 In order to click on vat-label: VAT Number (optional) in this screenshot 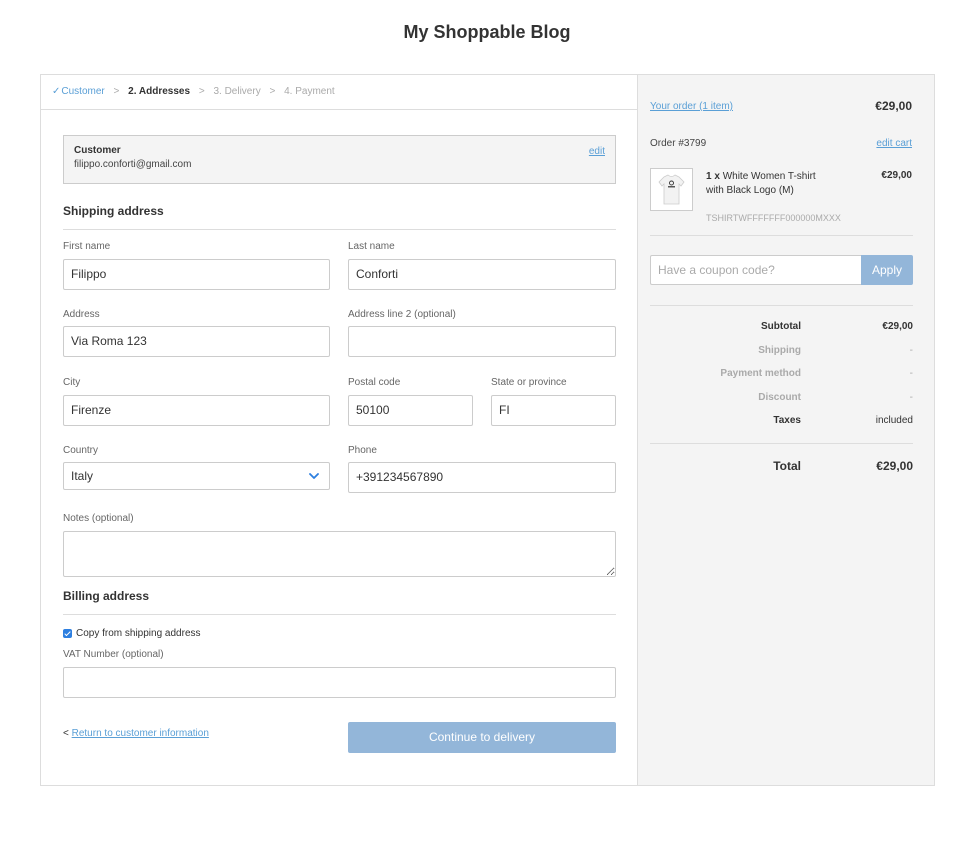, I will do `click(113, 654)`.